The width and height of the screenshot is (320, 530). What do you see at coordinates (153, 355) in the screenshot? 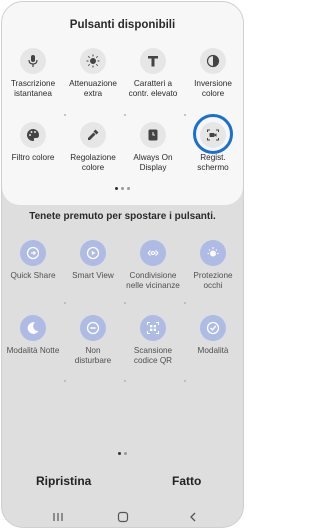
I see `tile-label: Scansione codice QR` at bounding box center [153, 355].